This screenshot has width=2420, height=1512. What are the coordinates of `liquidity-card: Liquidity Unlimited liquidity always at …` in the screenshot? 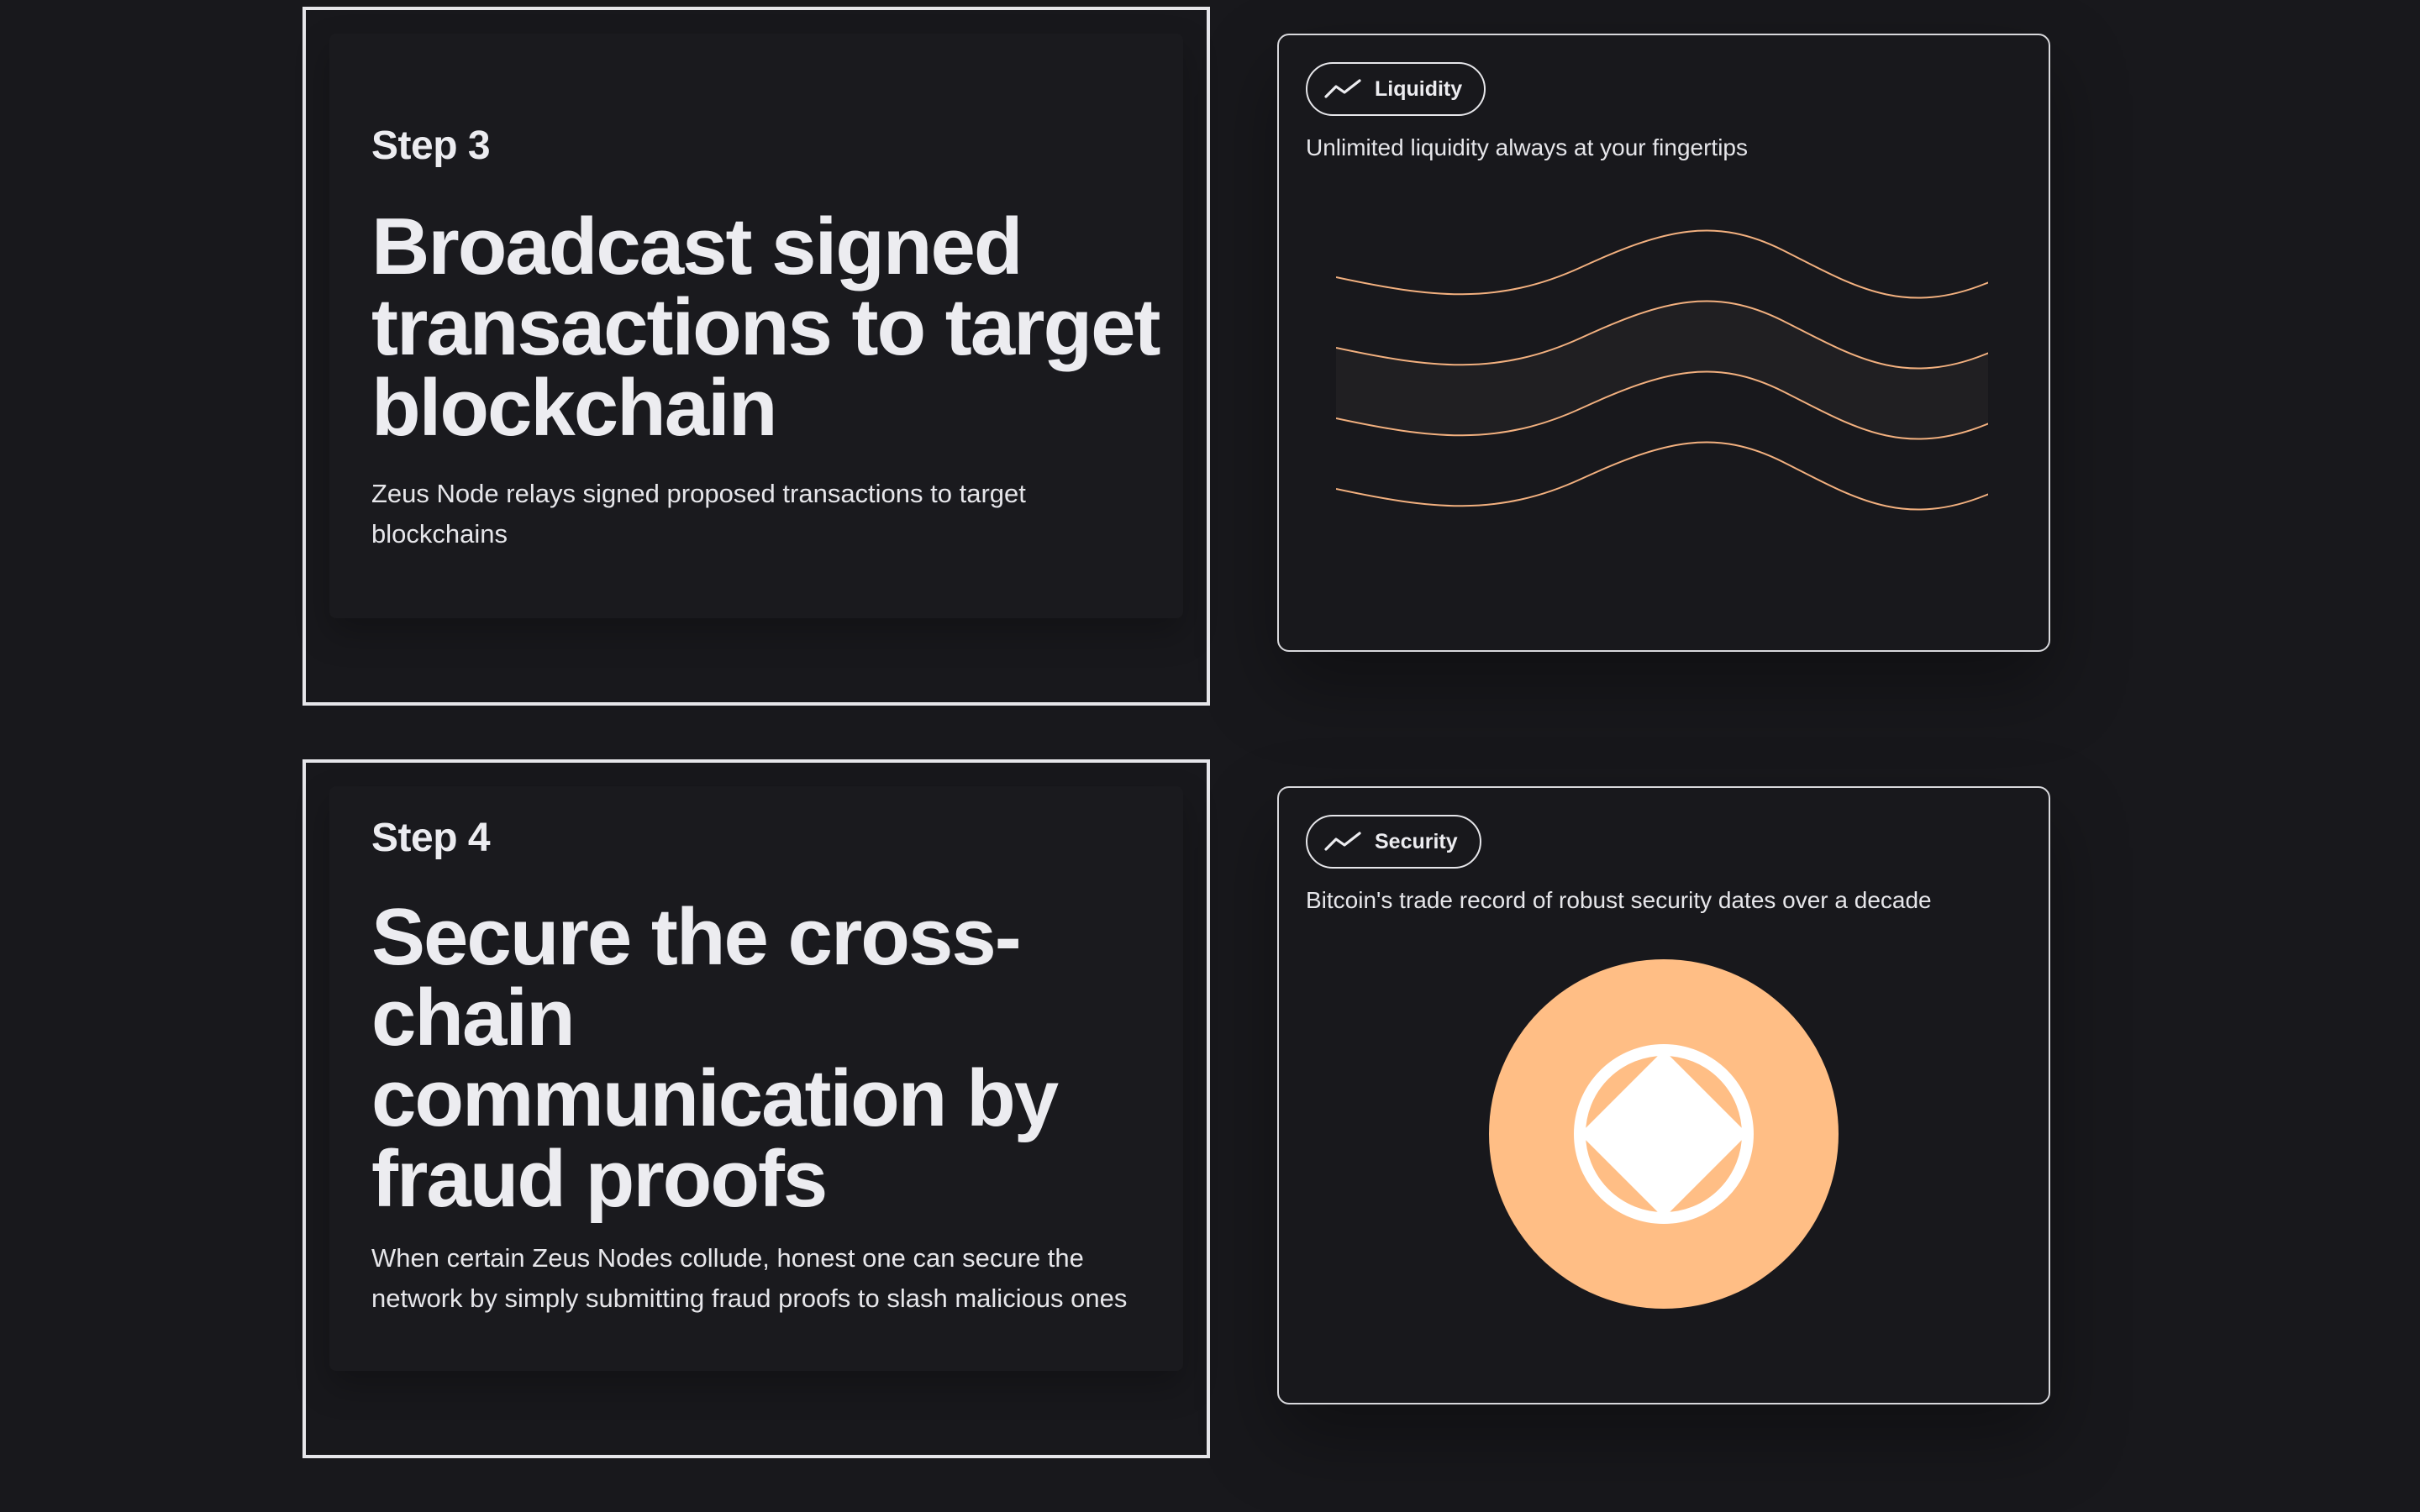 It's located at (1663, 343).